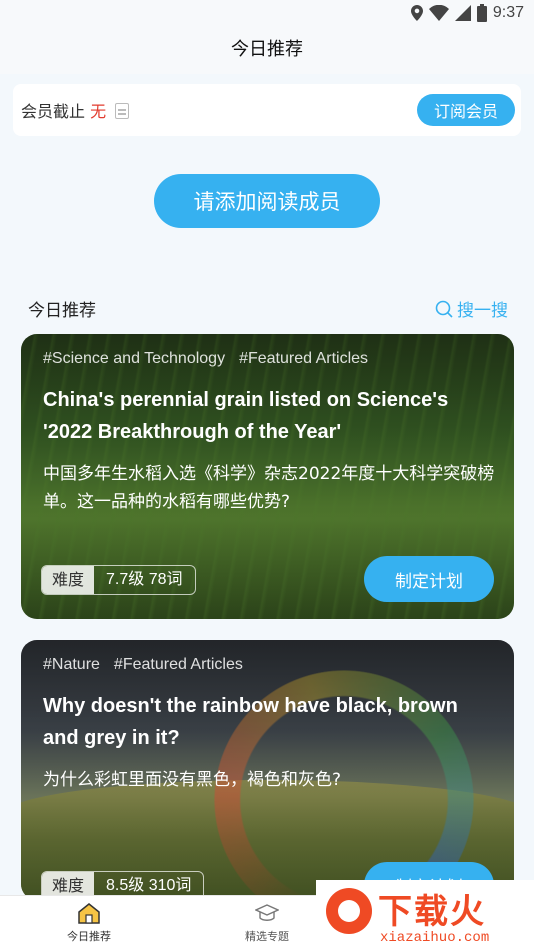 Image resolution: width=534 pixels, height=950 pixels. I want to click on difficulty-label: 难度, so click(68, 580).